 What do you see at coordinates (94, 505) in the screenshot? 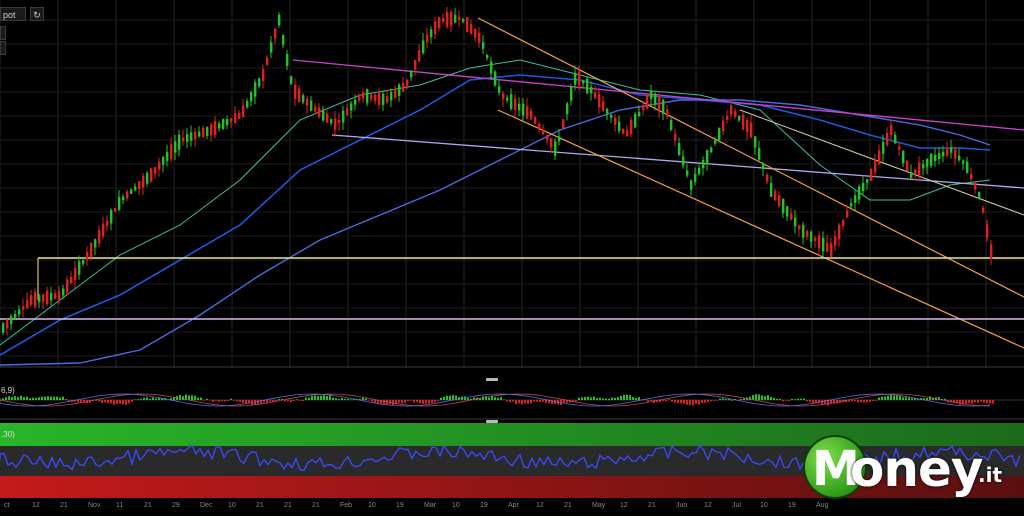
I see `x-tick-label: Nov` at bounding box center [94, 505].